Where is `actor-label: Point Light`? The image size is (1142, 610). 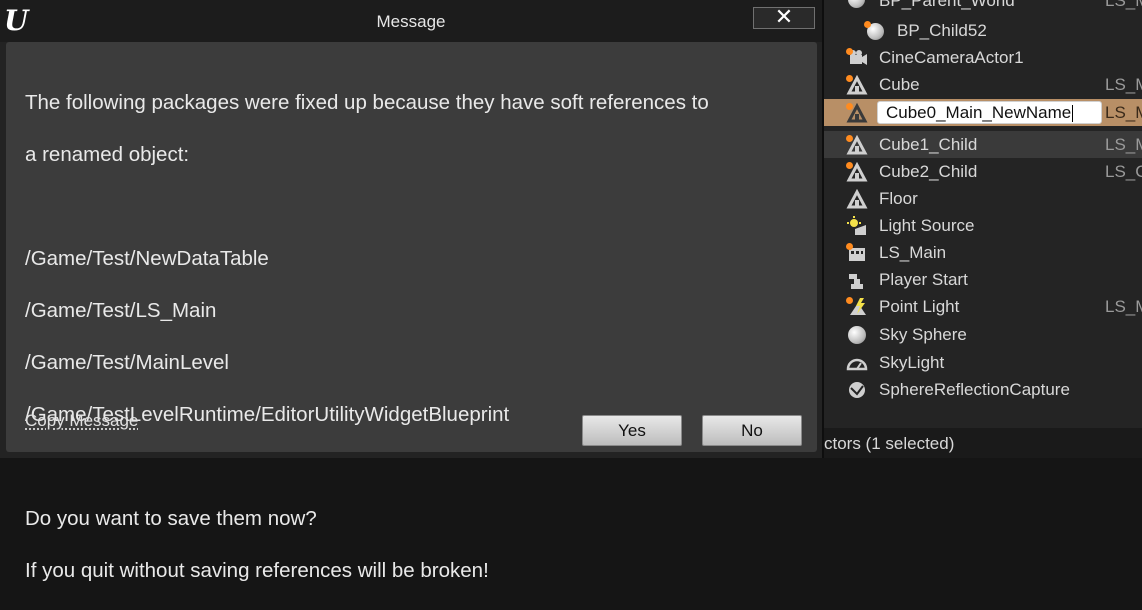
actor-label: Point Light is located at coordinates (919, 306).